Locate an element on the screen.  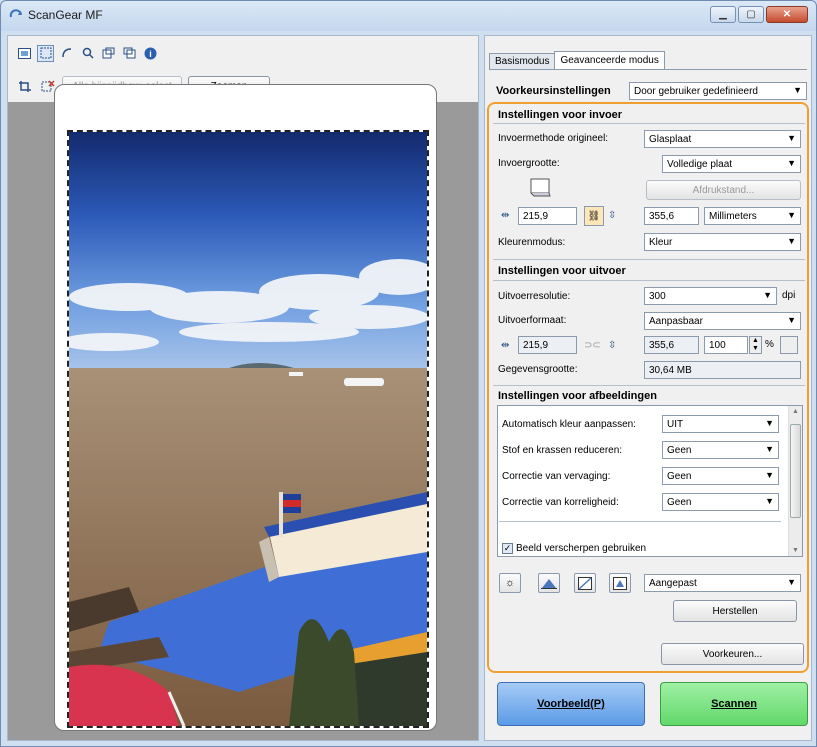
close-button: ✕ is located at coordinates (787, 14).